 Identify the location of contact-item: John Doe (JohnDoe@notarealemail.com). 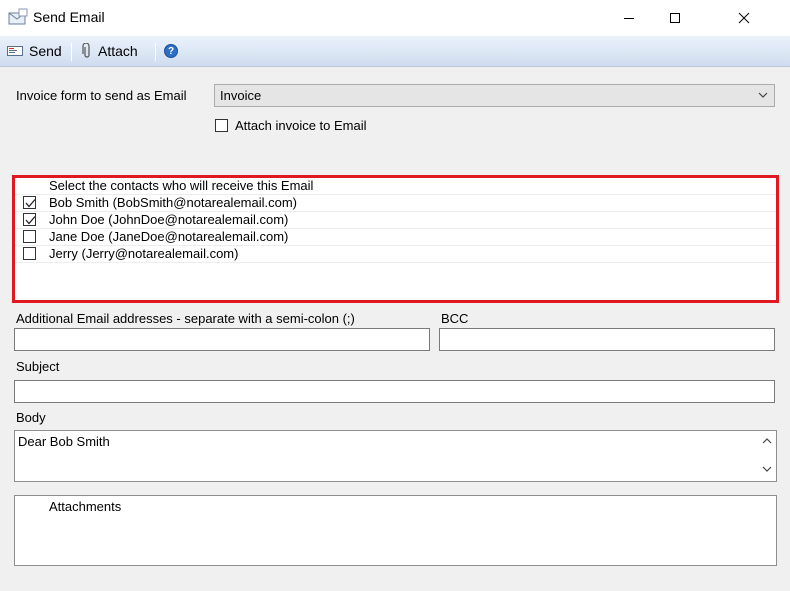
(395, 220).